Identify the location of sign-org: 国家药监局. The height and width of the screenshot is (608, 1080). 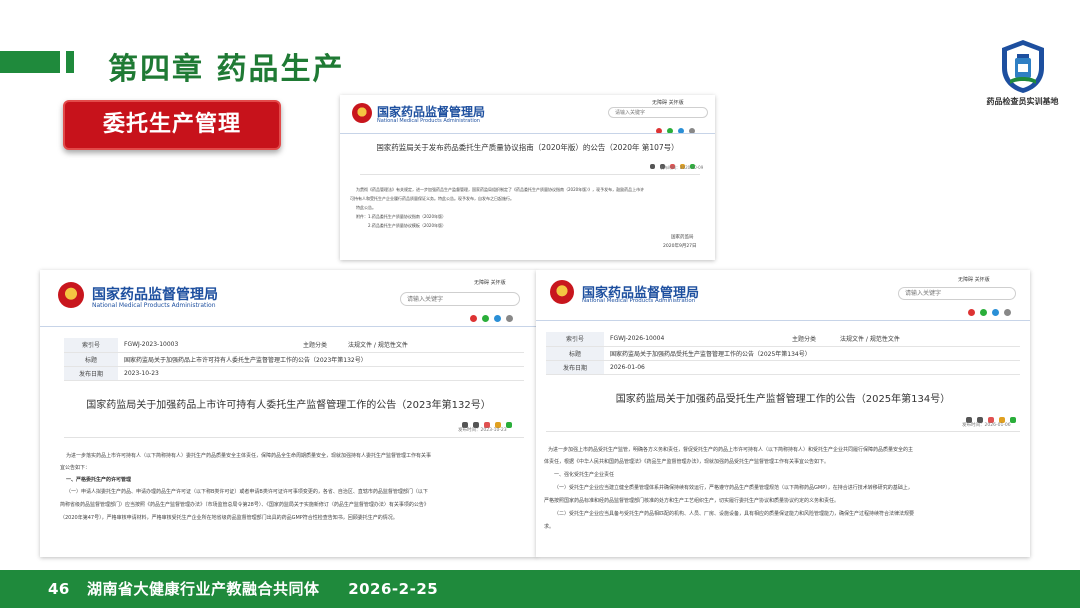
(682, 237).